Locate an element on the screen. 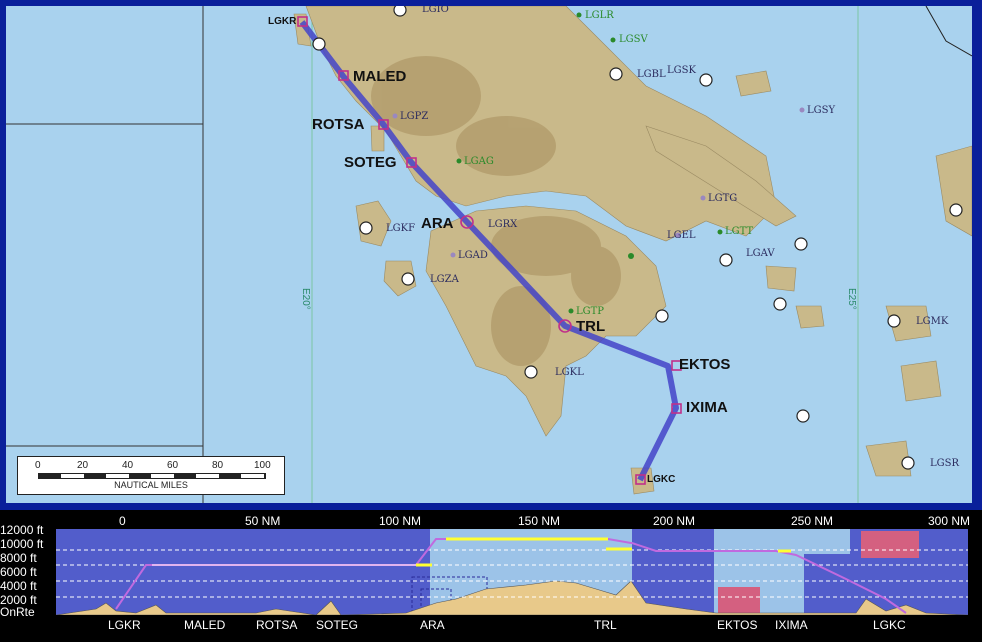 This screenshot has width=982, height=642. airport-label-lglr: LGLR is located at coordinates (599, 15).